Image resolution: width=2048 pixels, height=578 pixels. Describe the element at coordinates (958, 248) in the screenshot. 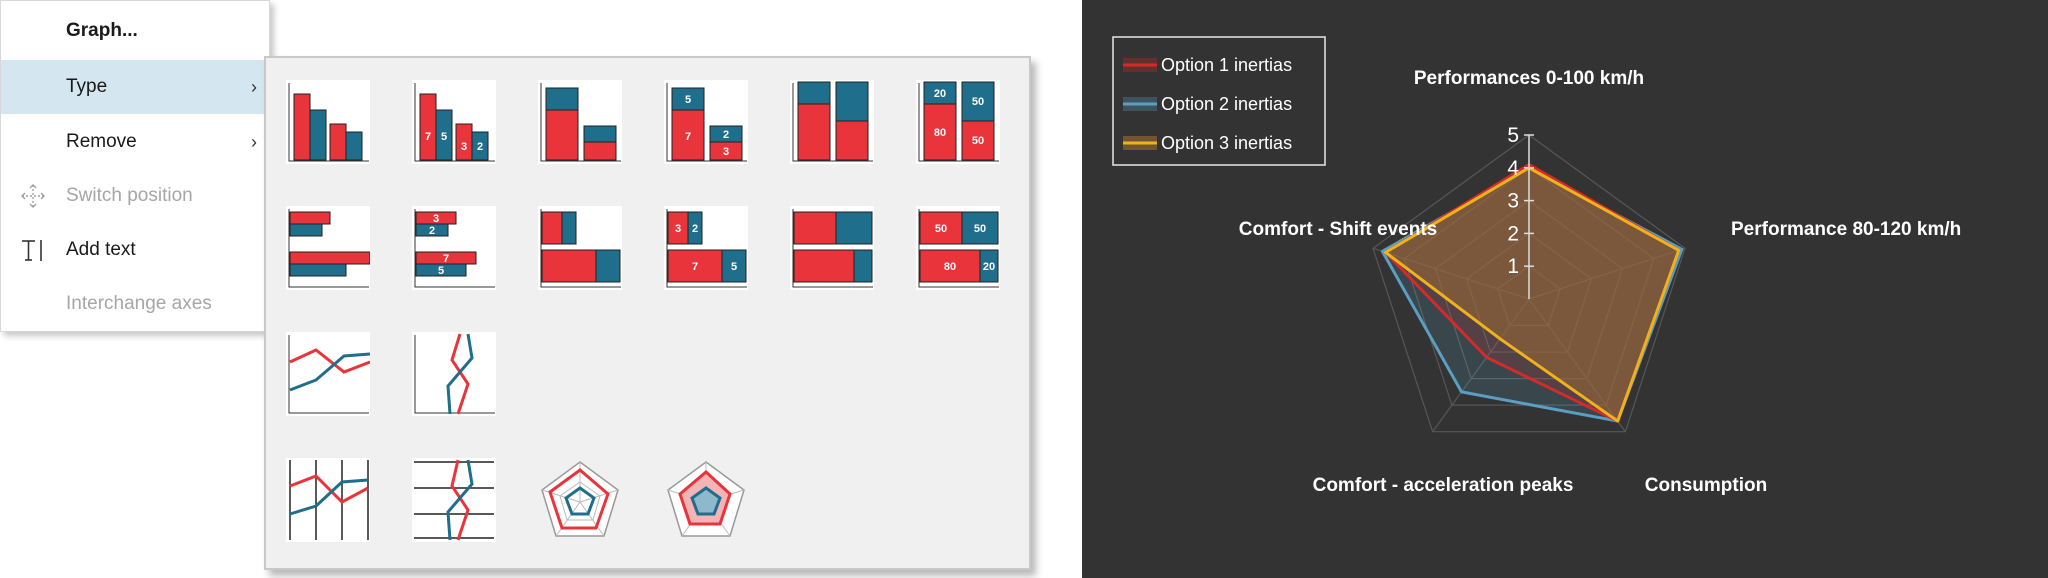

I see `stacked-bar-100-labeled-chart-type: 50 50 80 20` at that location.